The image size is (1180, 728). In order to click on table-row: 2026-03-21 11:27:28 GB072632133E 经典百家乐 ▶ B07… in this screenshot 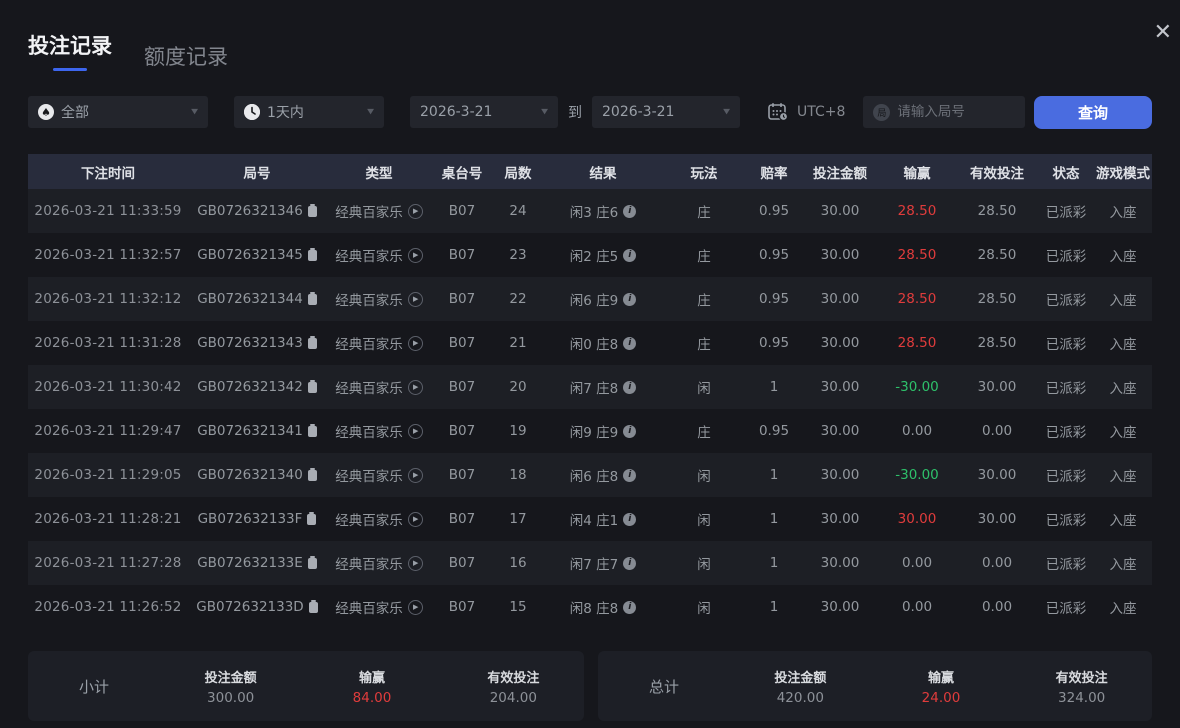, I will do `click(590, 563)`.